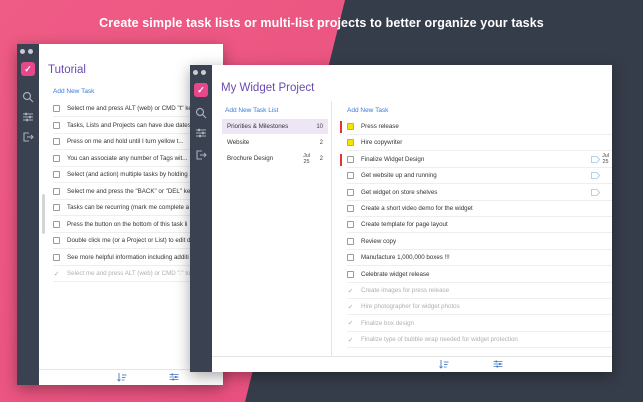 This screenshot has width=643, height=402. Describe the element at coordinates (479, 209) in the screenshot. I see `task-row: Create a short video demo for the widget` at that location.